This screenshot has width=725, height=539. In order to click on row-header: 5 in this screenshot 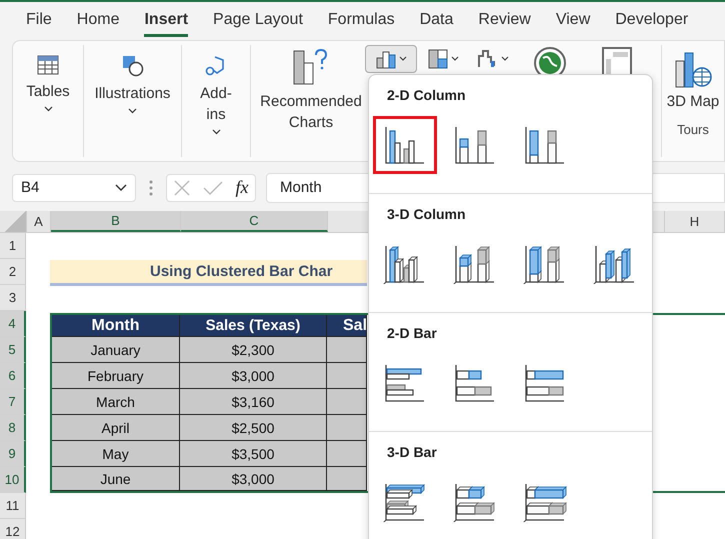, I will do `click(13, 350)`.